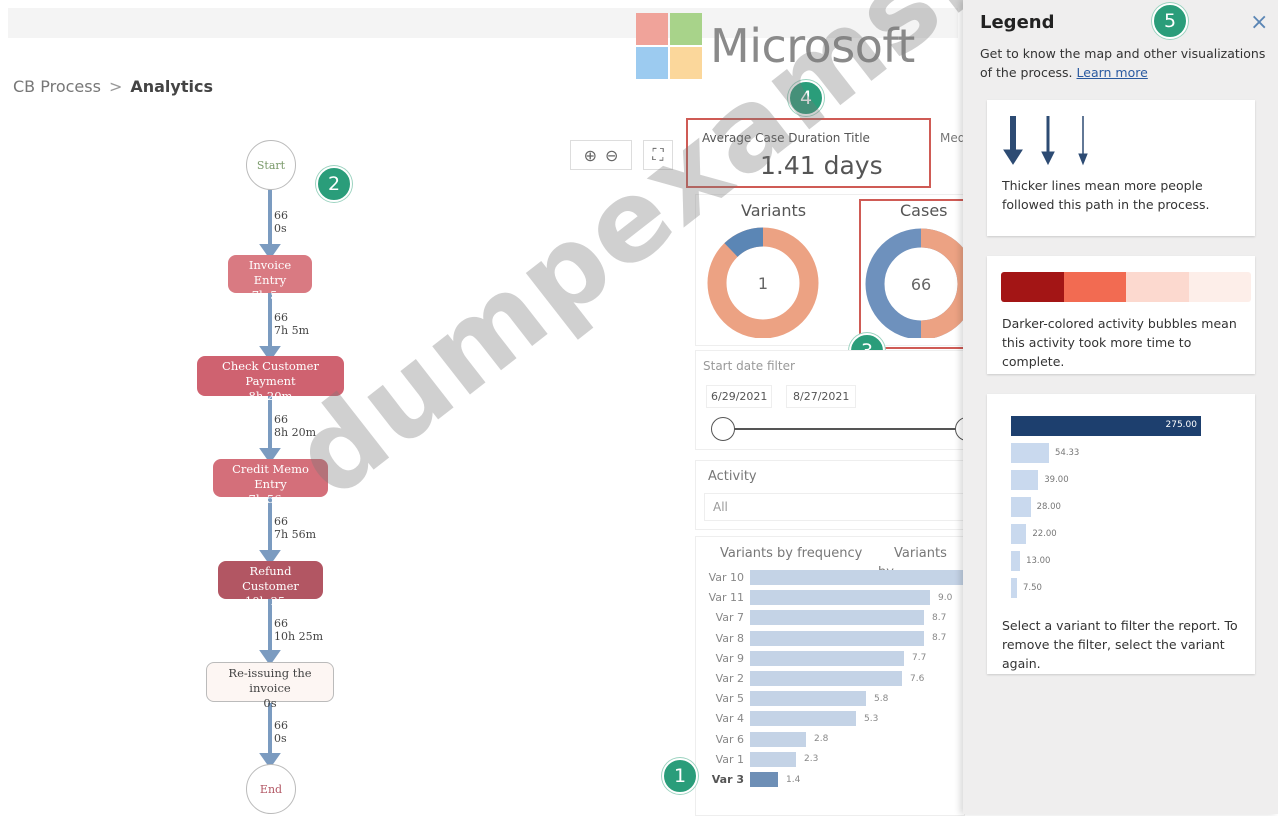 The image size is (1278, 816). What do you see at coordinates (727, 779) in the screenshot?
I see `variant-bar-label: Var 3` at bounding box center [727, 779].